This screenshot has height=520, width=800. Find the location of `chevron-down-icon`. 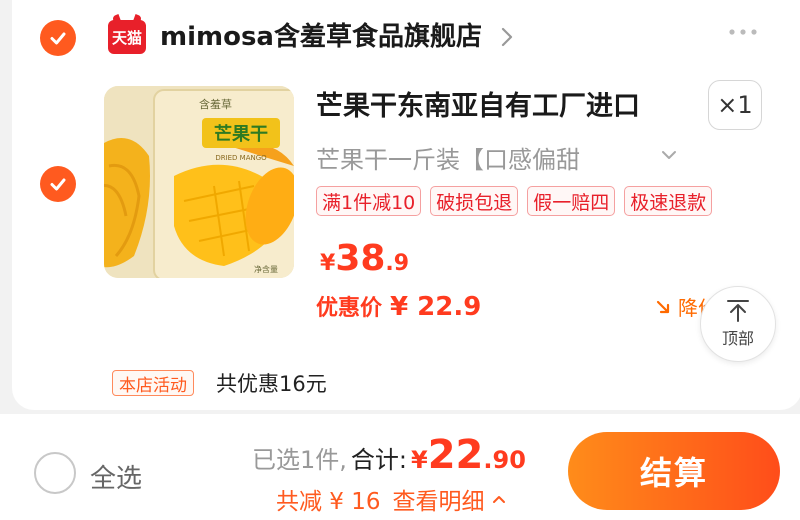

chevron-down-icon is located at coordinates (669, 155).